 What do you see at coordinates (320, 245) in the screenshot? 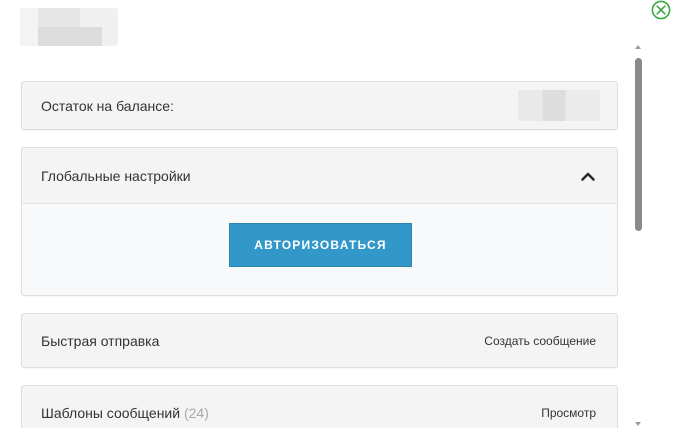
I see `authorize-button: АВТОРИЗОВАТЬСЯ` at bounding box center [320, 245].